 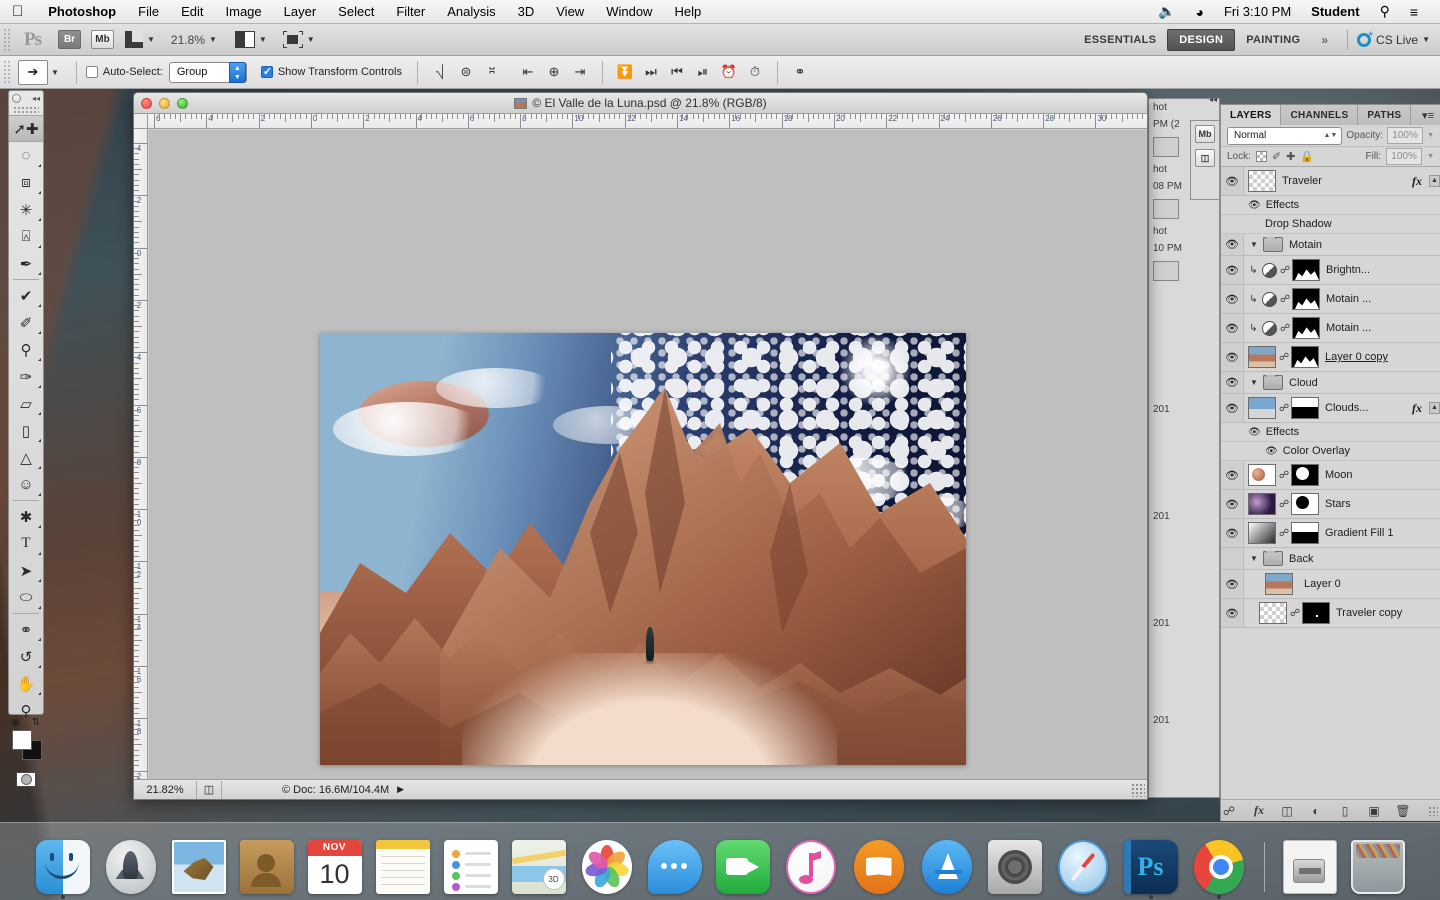 I want to click on add-layer-mask-icon: ◫, so click(x=1287, y=811).